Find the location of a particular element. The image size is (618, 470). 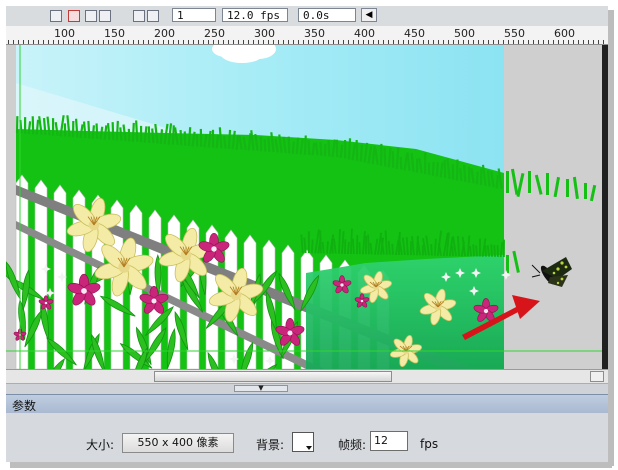

document-size-button: 550 x 400 像素 is located at coordinates (178, 443).